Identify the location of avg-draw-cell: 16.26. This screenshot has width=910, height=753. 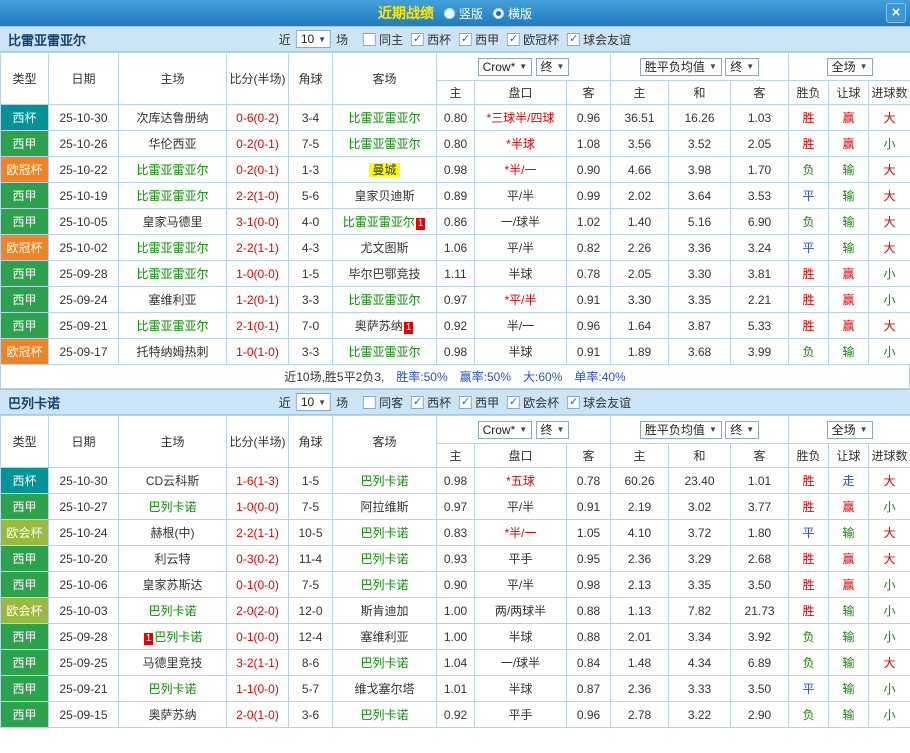
(700, 117).